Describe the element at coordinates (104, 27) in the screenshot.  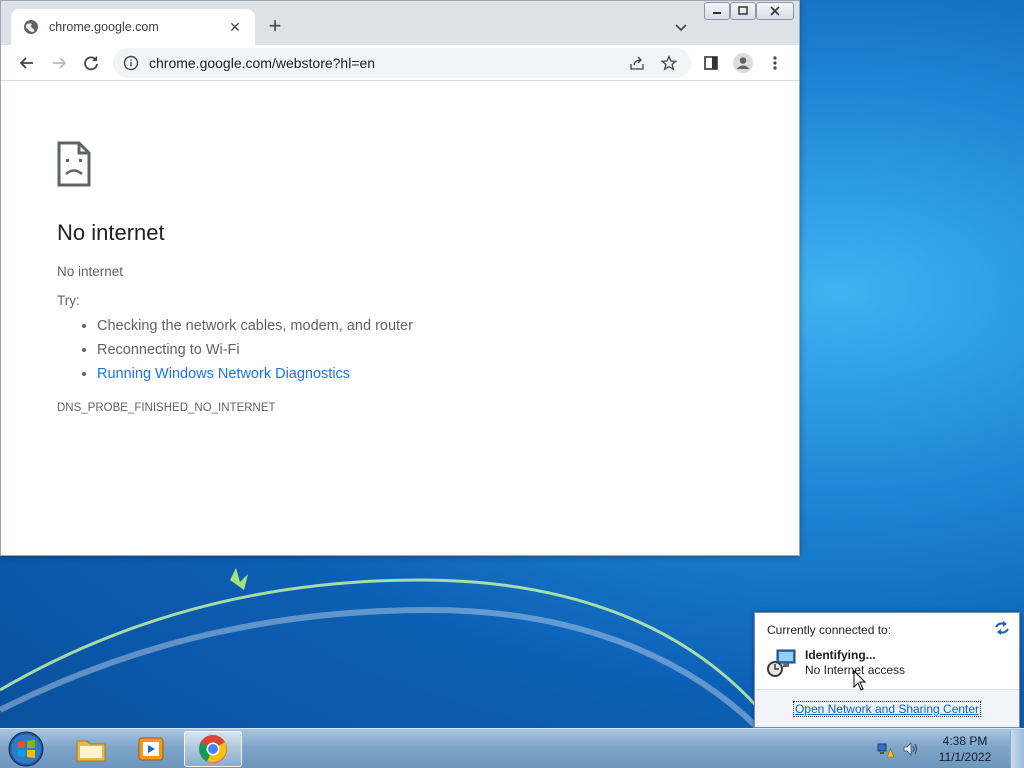
I see `tab-title: chrome.google.com` at that location.